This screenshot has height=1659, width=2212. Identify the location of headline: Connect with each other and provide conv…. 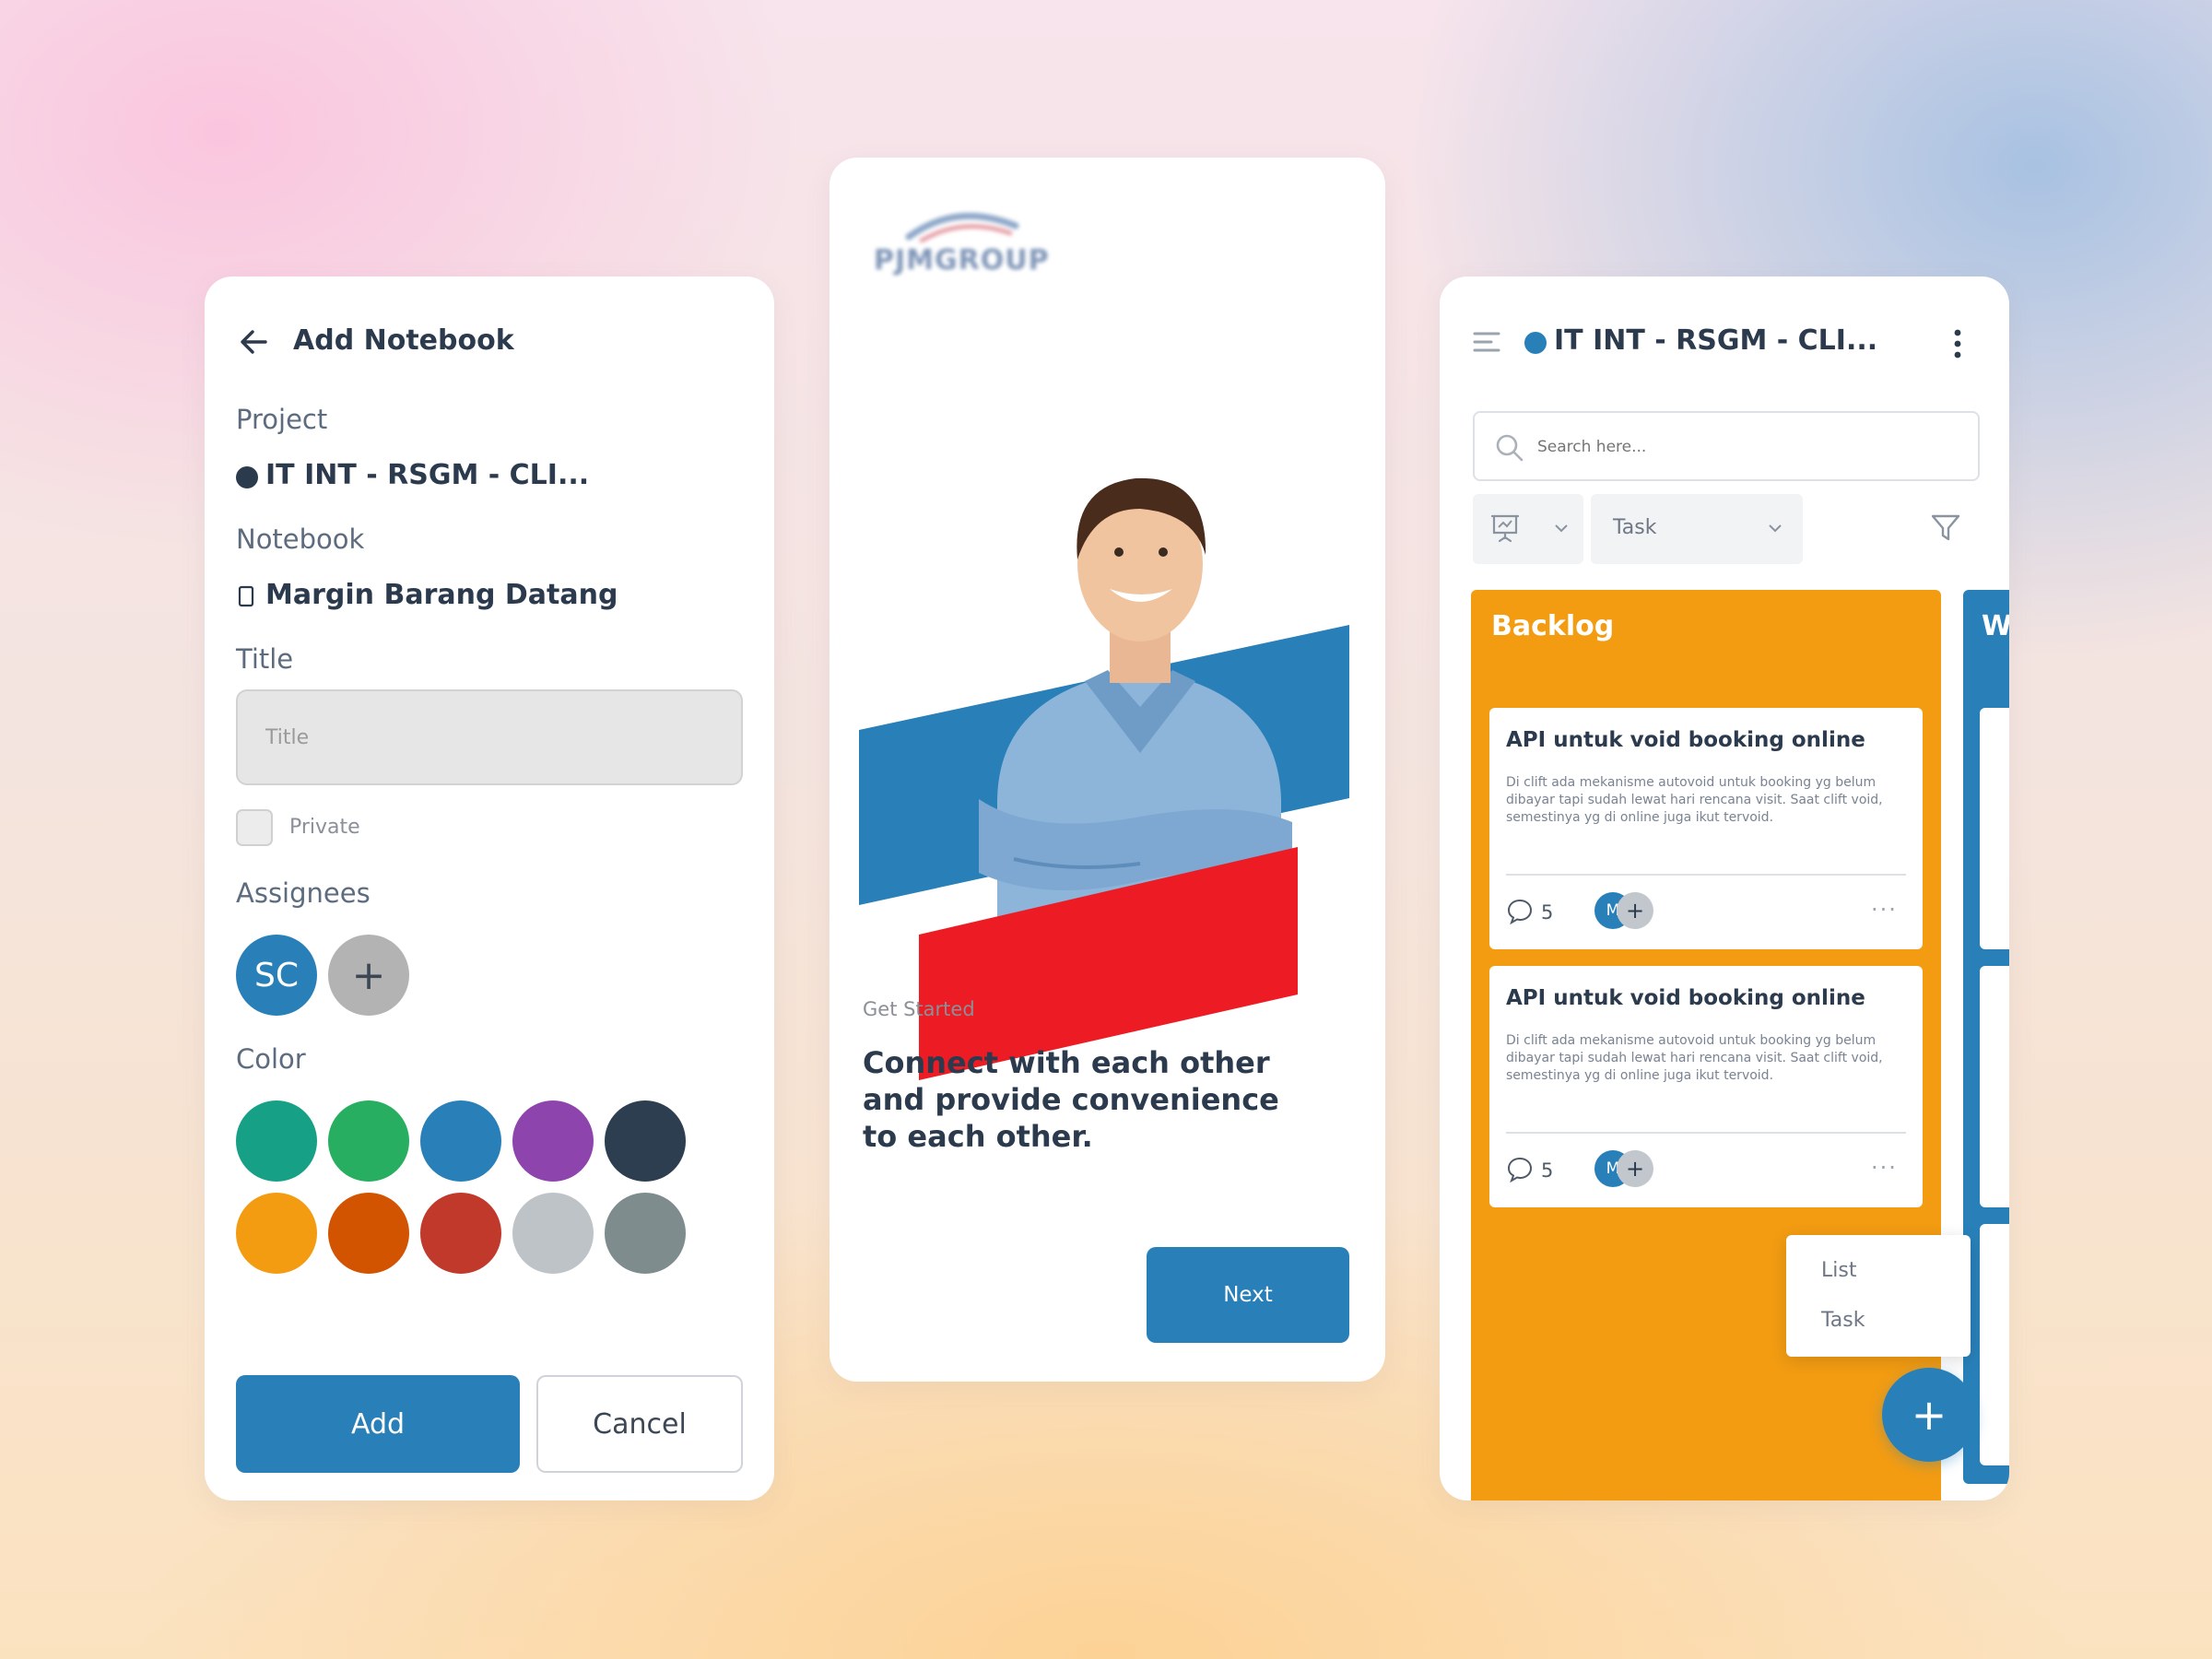
(1071, 1099).